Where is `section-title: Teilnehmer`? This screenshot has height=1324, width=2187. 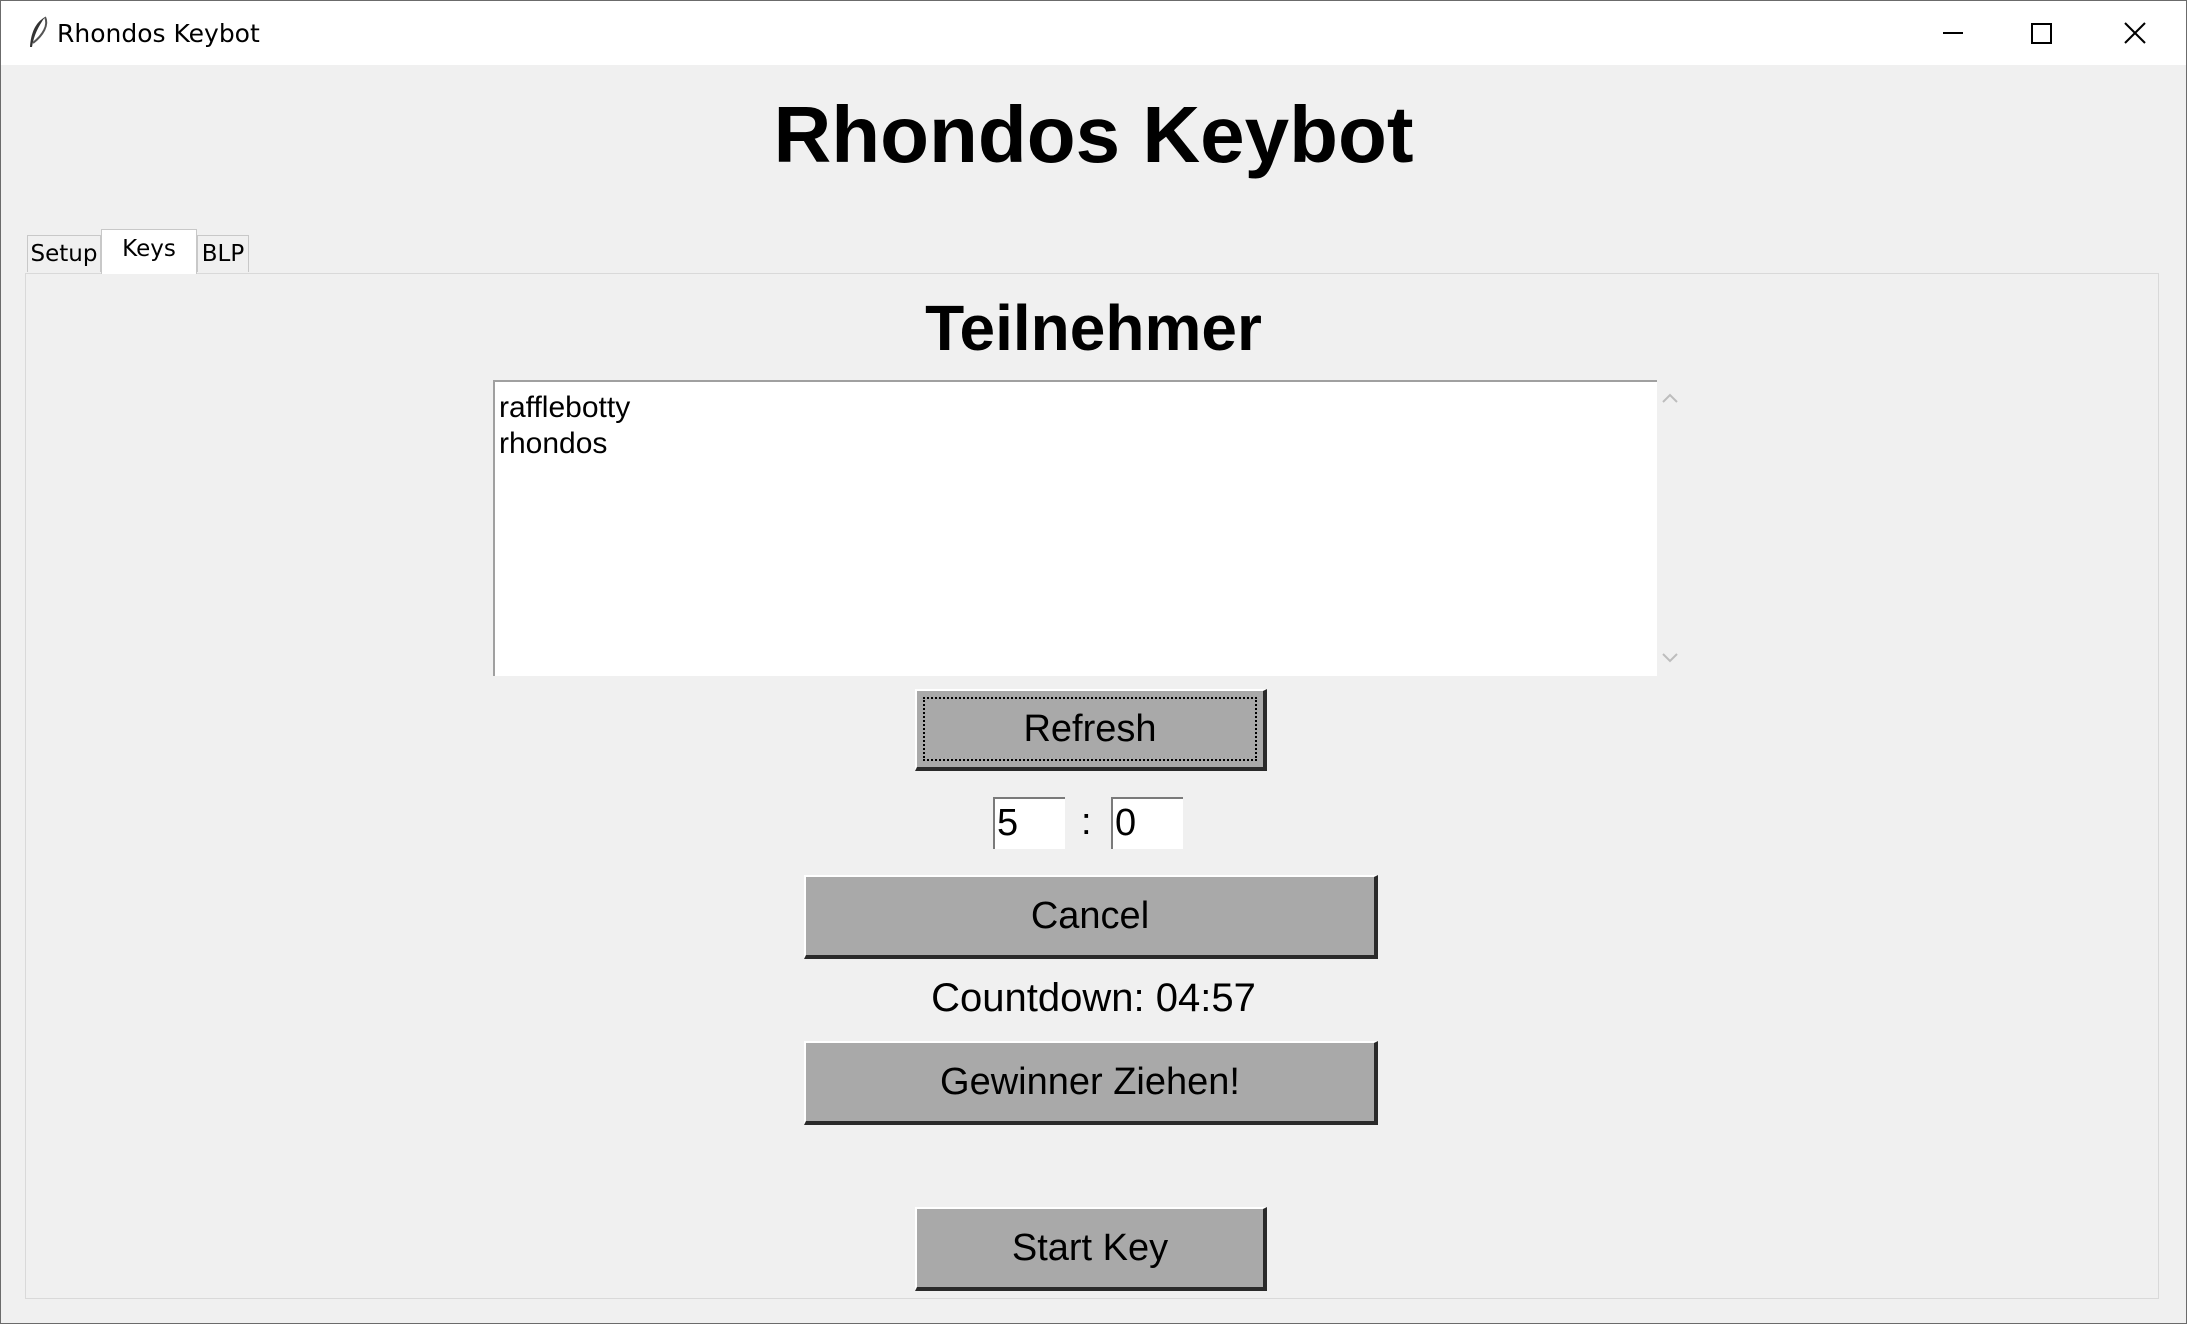
section-title: Teilnehmer is located at coordinates (1093, 328).